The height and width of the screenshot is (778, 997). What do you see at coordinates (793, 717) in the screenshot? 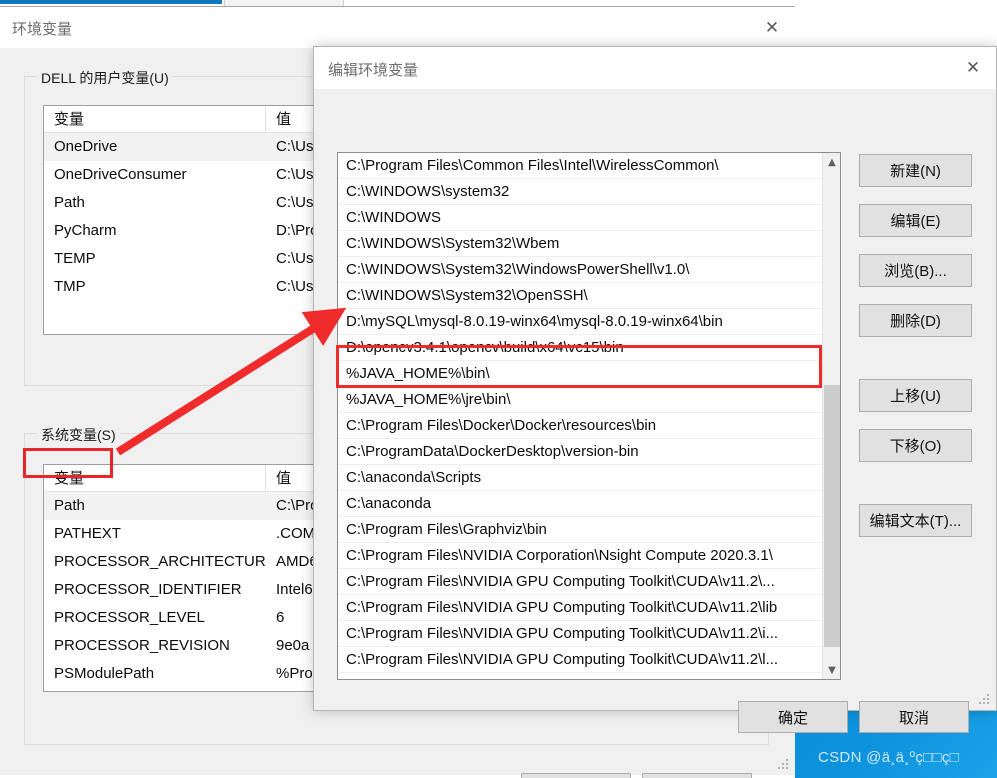
I see `edit-ok-button: 确定` at bounding box center [793, 717].